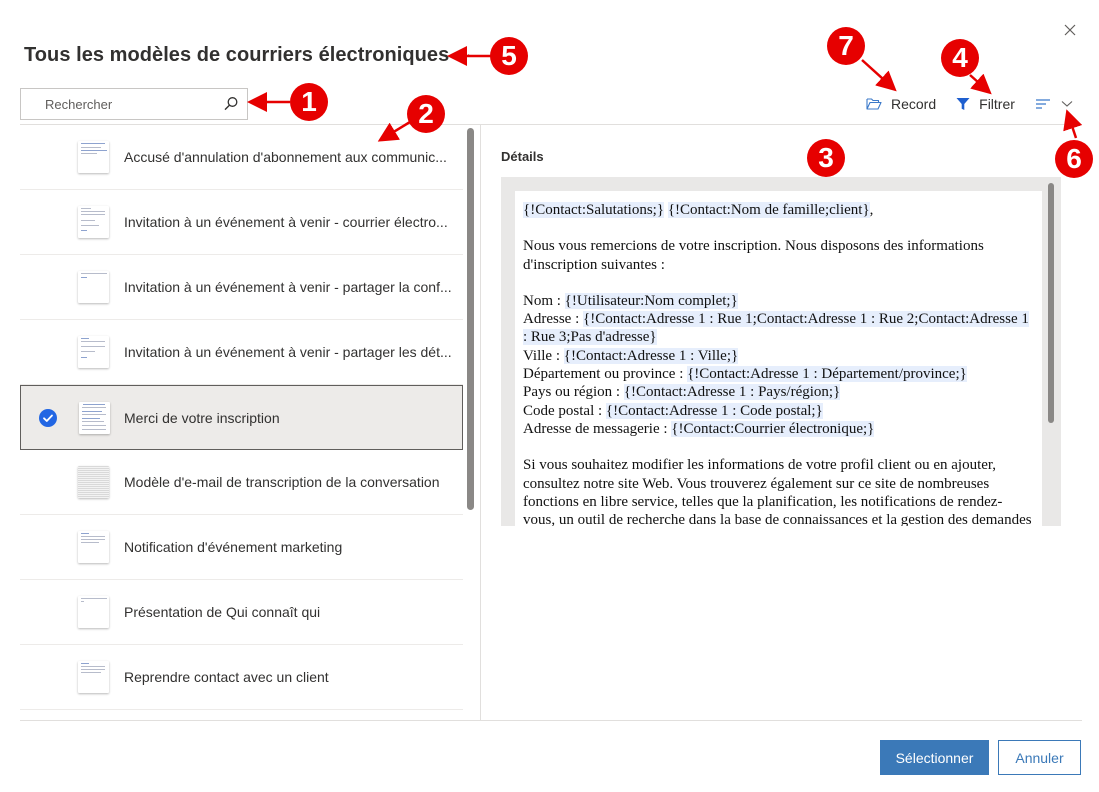  I want to click on filter-button: Filtrer, so click(985, 104).